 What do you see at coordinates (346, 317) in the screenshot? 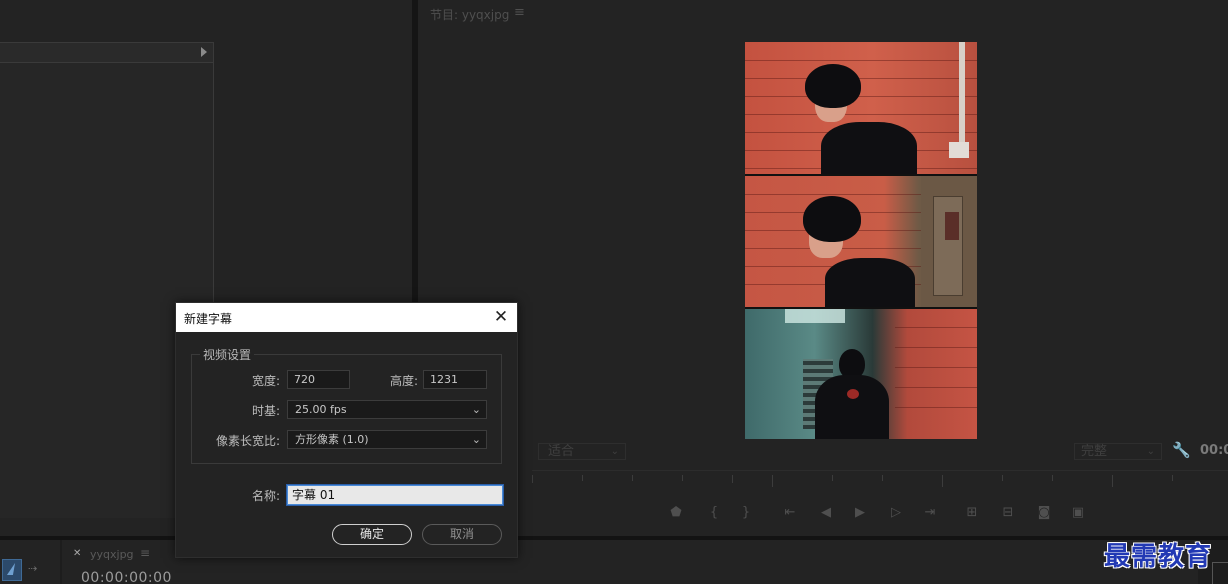
I see `dialog-titlebar: 新建字幕 ✕` at bounding box center [346, 317].